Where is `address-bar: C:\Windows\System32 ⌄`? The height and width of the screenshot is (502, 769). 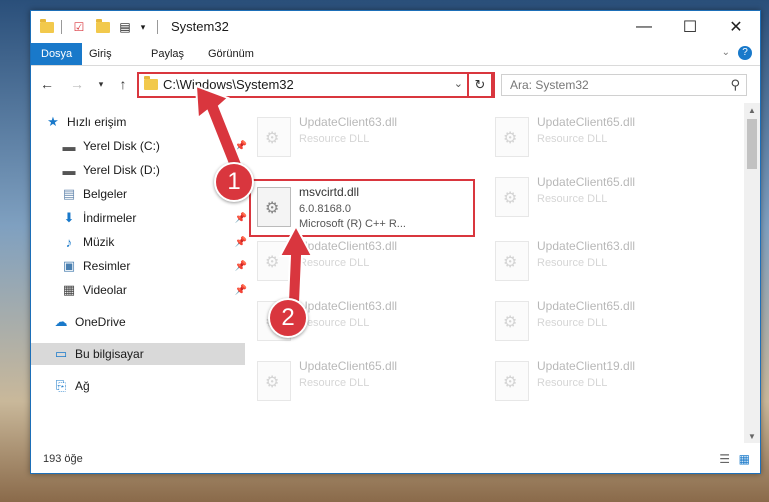
address-bar: C:\Windows\System32 ⌄ is located at coordinates (316, 85).